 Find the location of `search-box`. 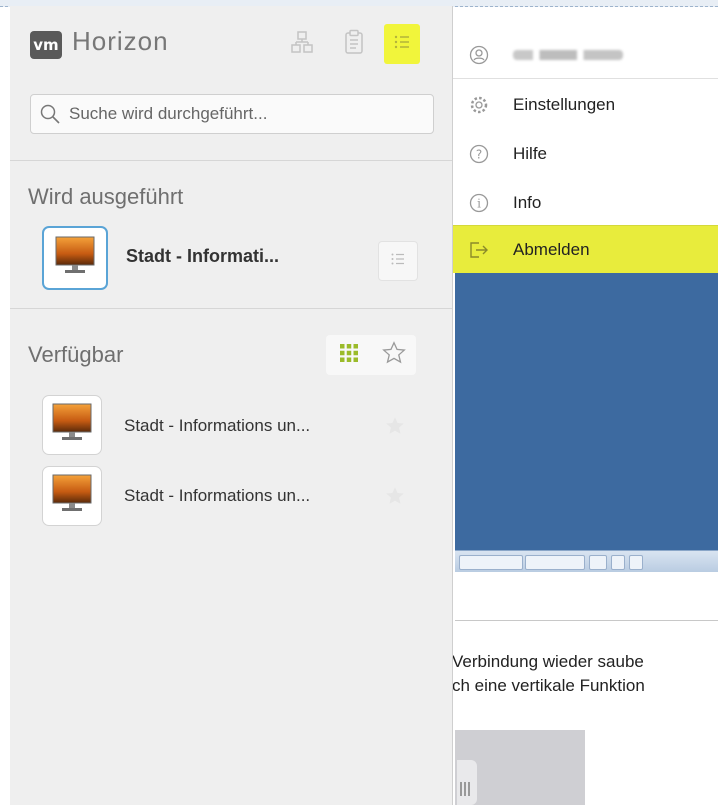

search-box is located at coordinates (232, 114).